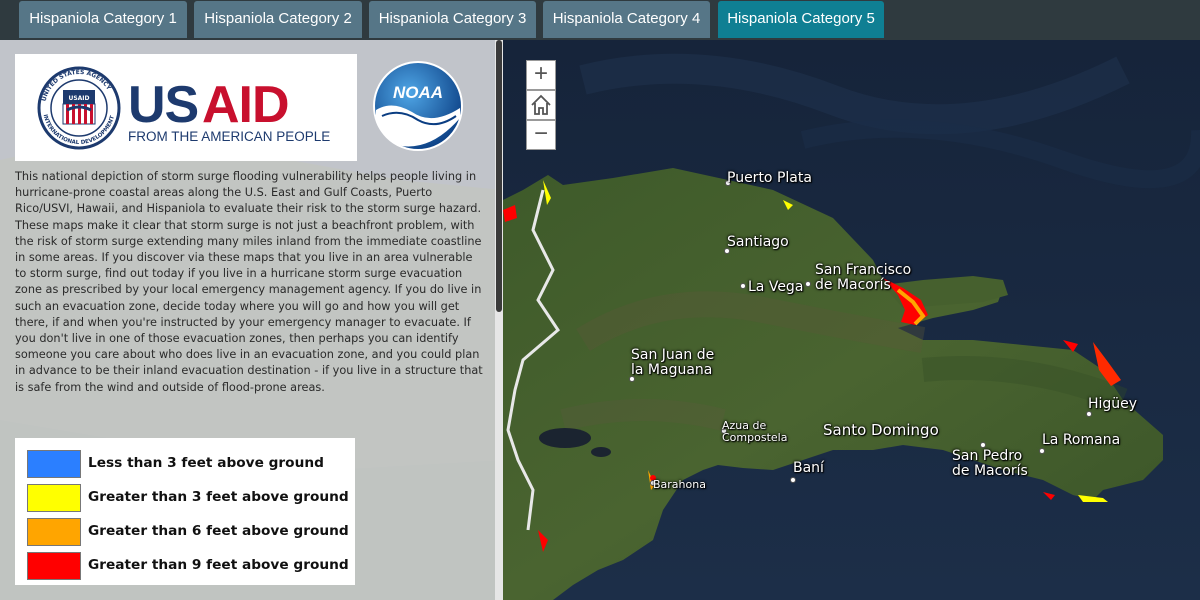  I want to click on home-button, so click(541, 105).